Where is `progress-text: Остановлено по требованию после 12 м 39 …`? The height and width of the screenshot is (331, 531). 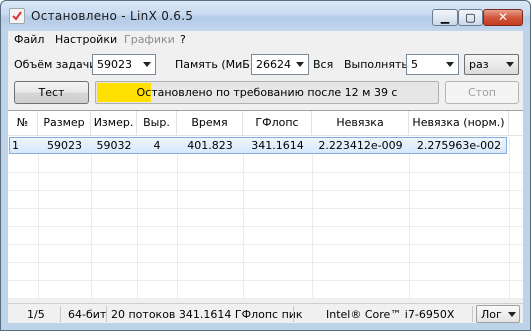
progress-text: Остановлено по требованию после 12 м 39 … is located at coordinates (267, 92).